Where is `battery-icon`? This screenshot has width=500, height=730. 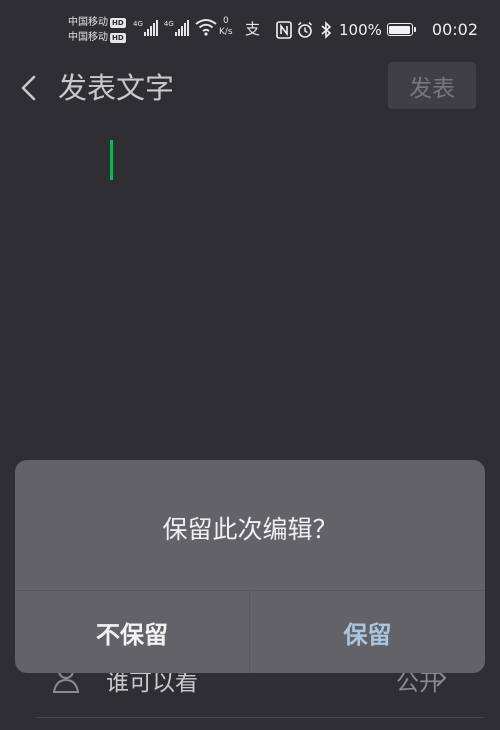
battery-icon is located at coordinates (401, 29).